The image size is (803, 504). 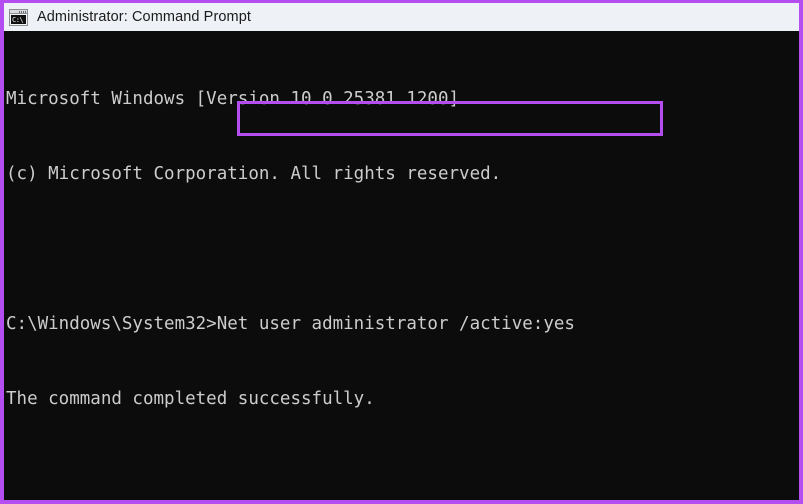 What do you see at coordinates (401, 17) in the screenshot?
I see `window-titlebar: C:\ Administrator: Command Prompt` at bounding box center [401, 17].